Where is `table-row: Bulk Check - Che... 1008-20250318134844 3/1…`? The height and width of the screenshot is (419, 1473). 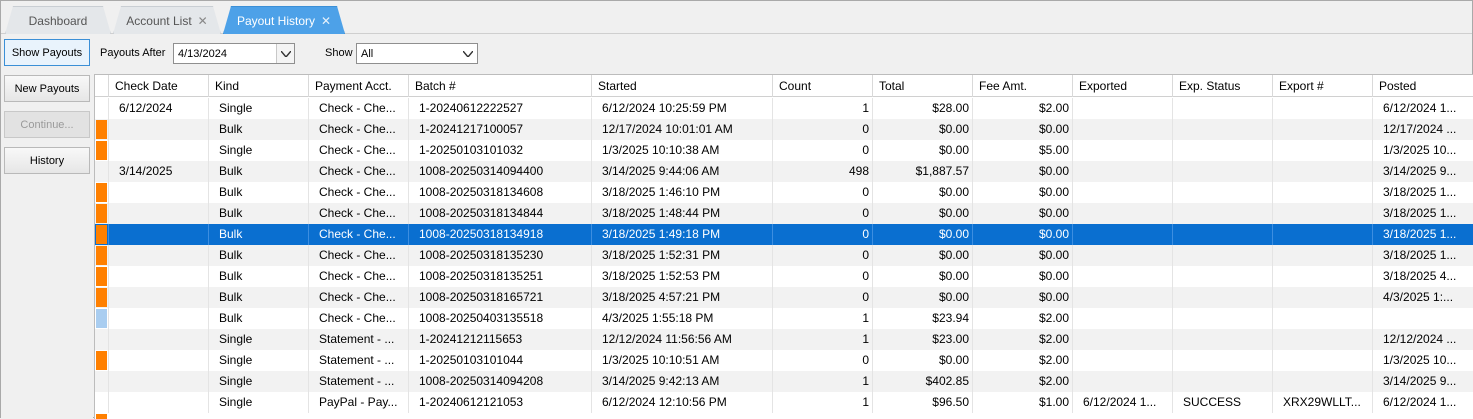 table-row: Bulk Check - Che... 1008-20250318134844 3/1… is located at coordinates (784, 213).